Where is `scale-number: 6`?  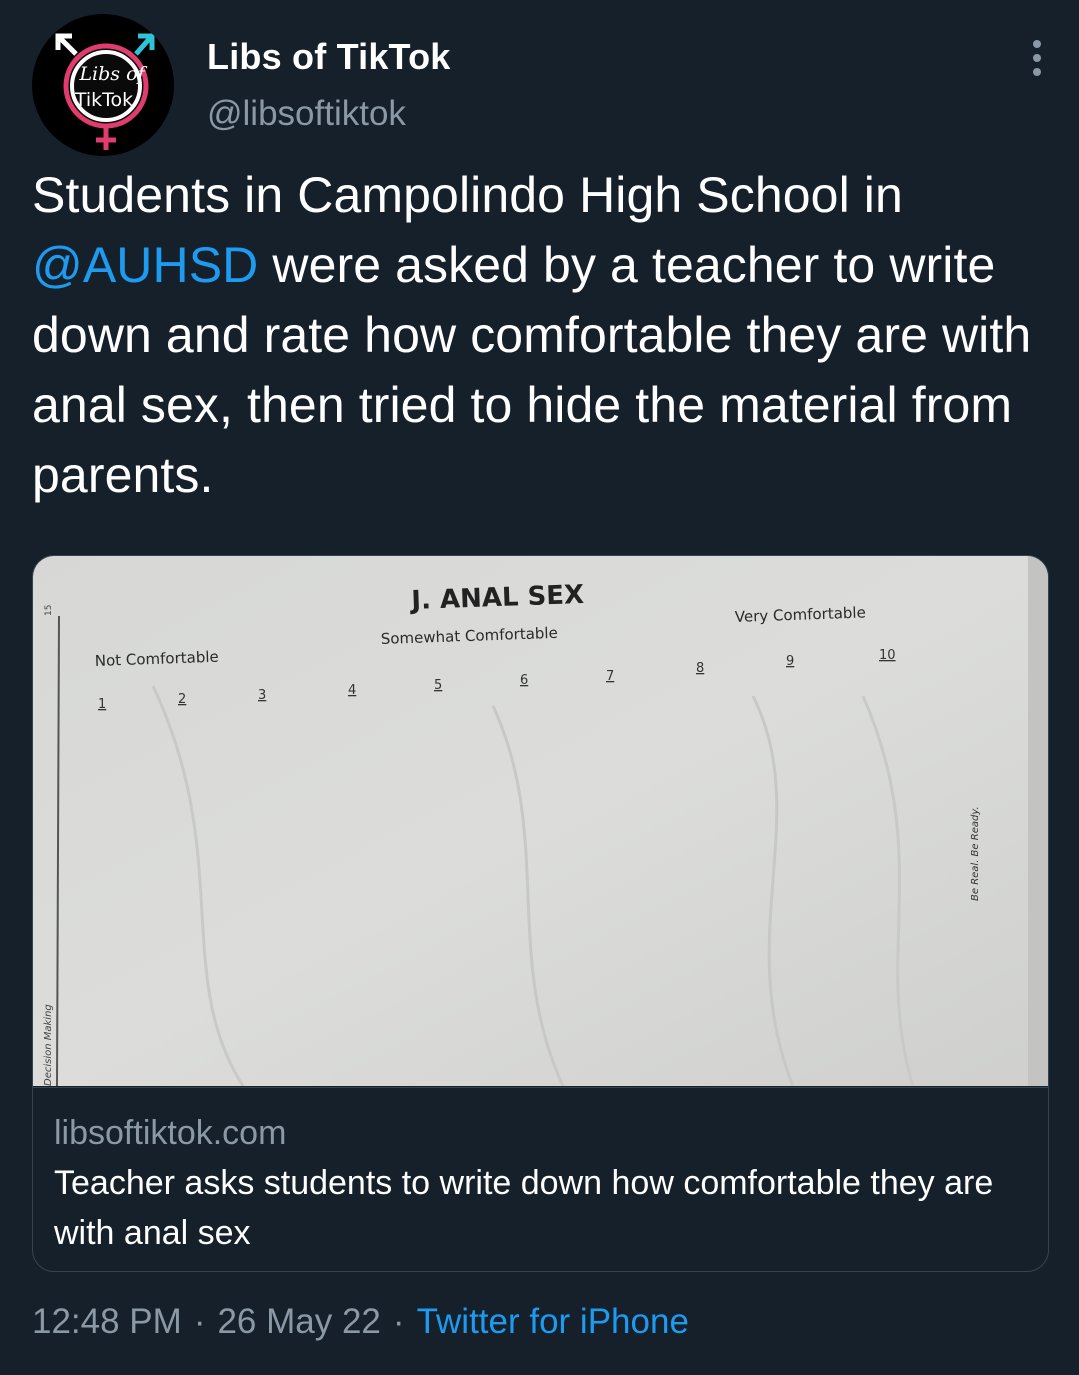 scale-number: 6 is located at coordinates (524, 680).